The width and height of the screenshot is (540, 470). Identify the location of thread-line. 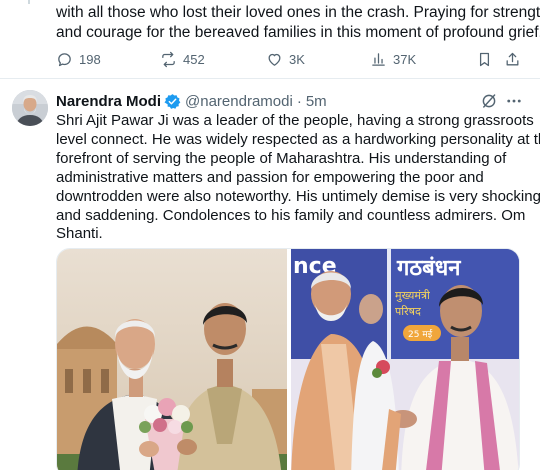
(29, 2).